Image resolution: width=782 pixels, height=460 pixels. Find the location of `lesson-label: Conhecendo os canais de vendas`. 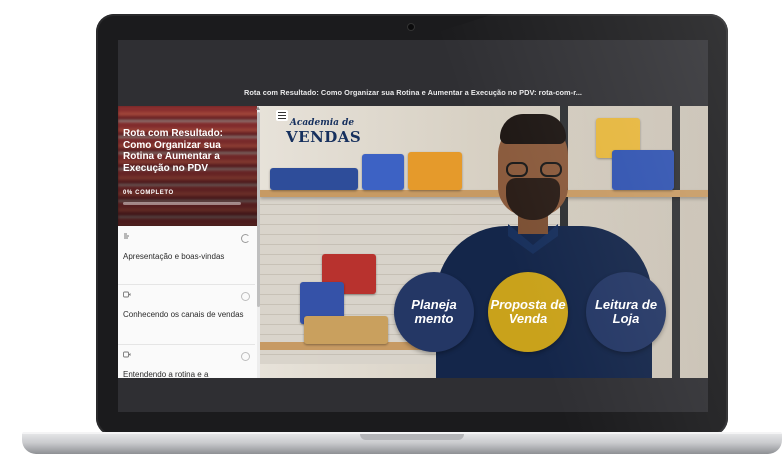

lesson-label: Conhecendo os canais de vendas is located at coordinates (183, 314).